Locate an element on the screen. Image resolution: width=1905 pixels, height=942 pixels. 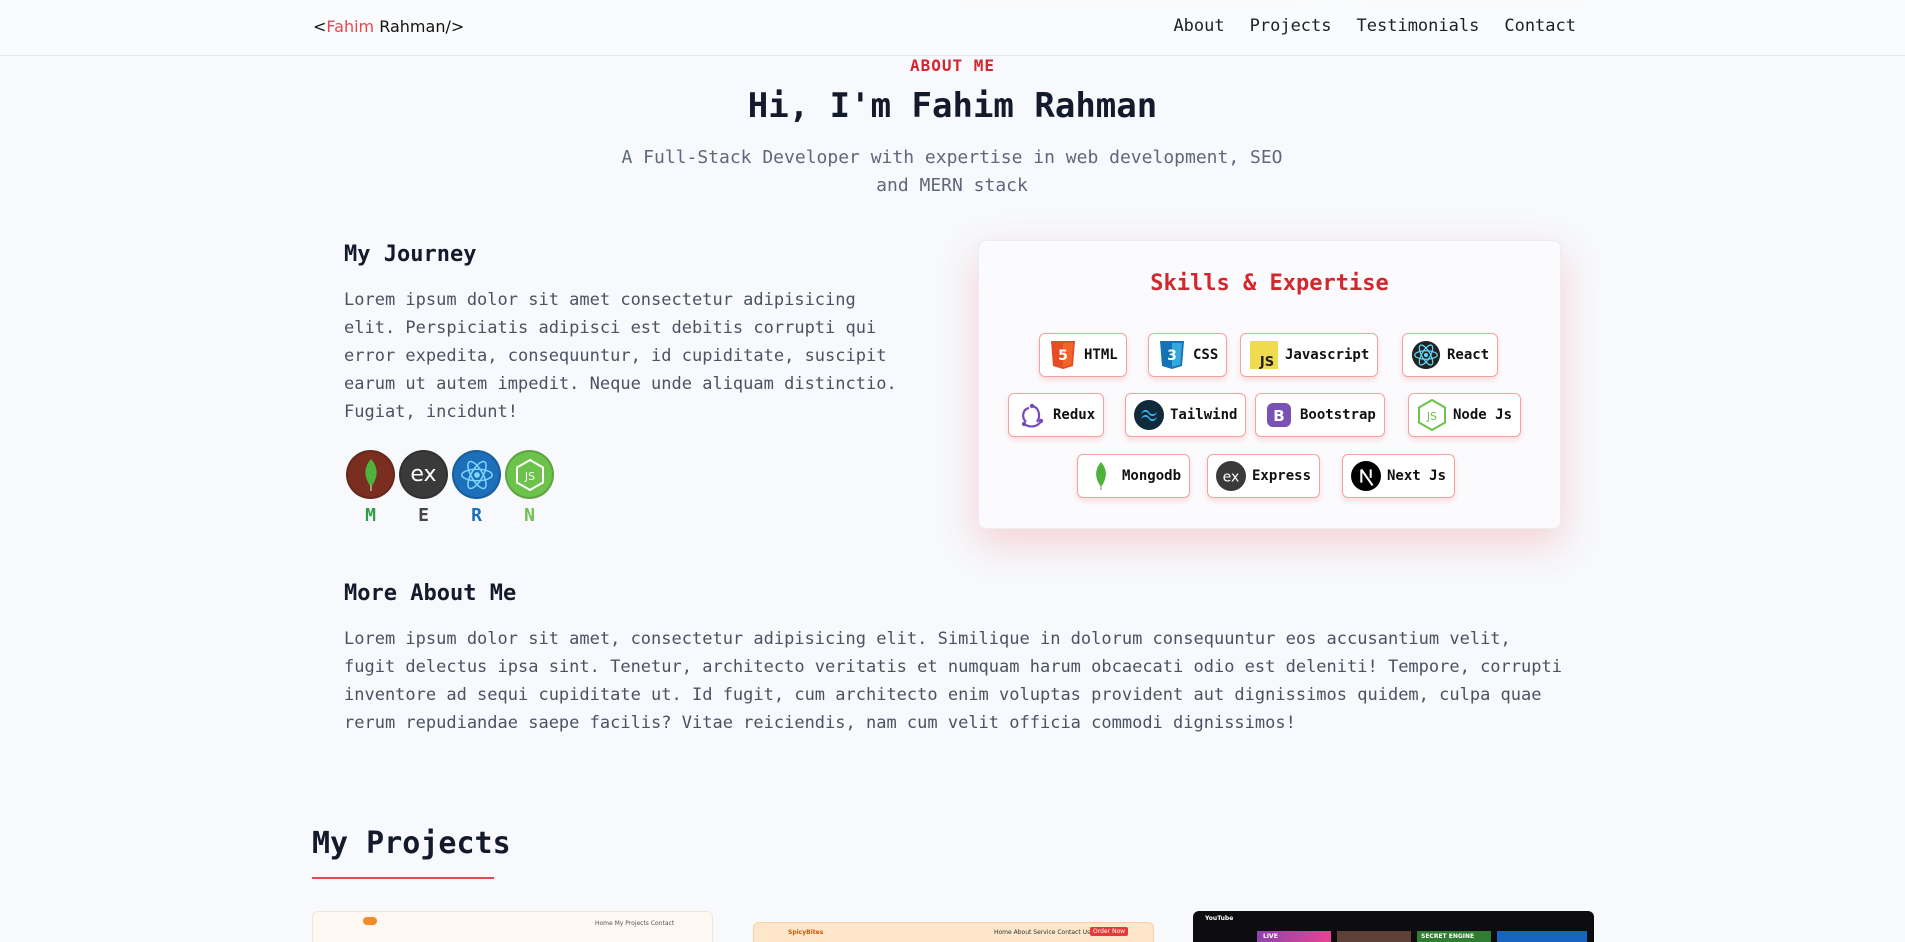
mern-item-r: R is located at coordinates (476, 488).